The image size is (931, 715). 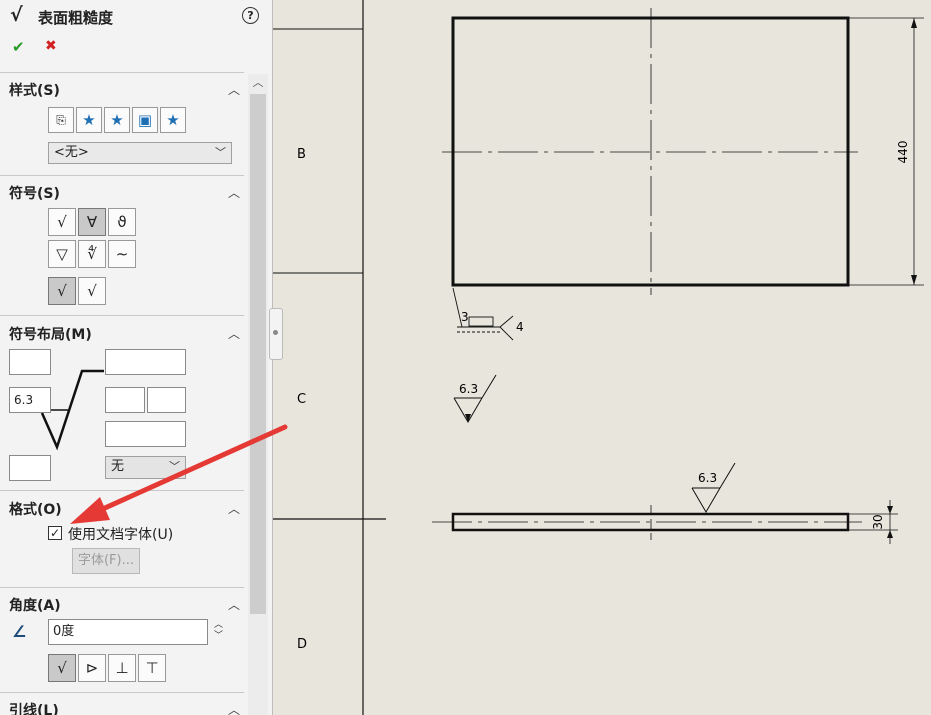 What do you see at coordinates (35, 509) in the screenshot?
I see `section-title-format: 格式(O)` at bounding box center [35, 509].